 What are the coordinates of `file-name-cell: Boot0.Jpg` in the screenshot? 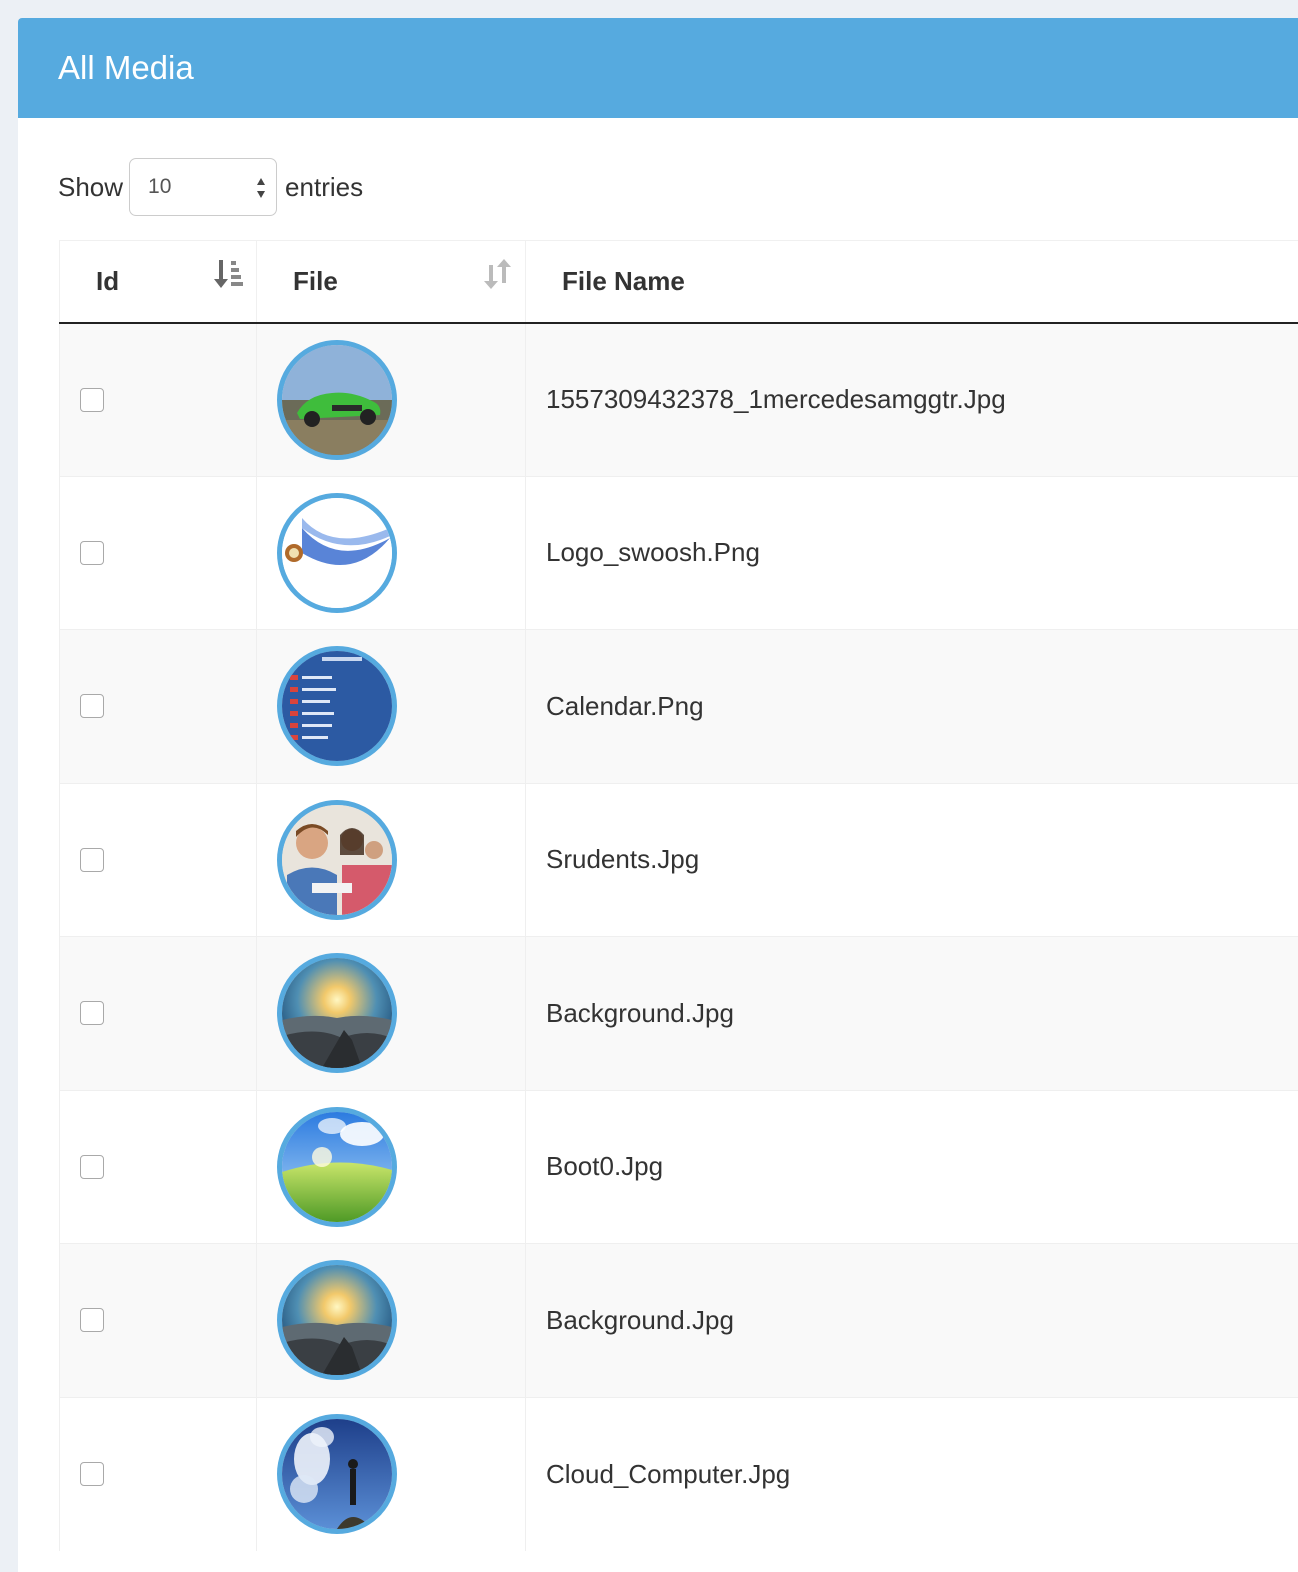 It's located at (911, 1166).